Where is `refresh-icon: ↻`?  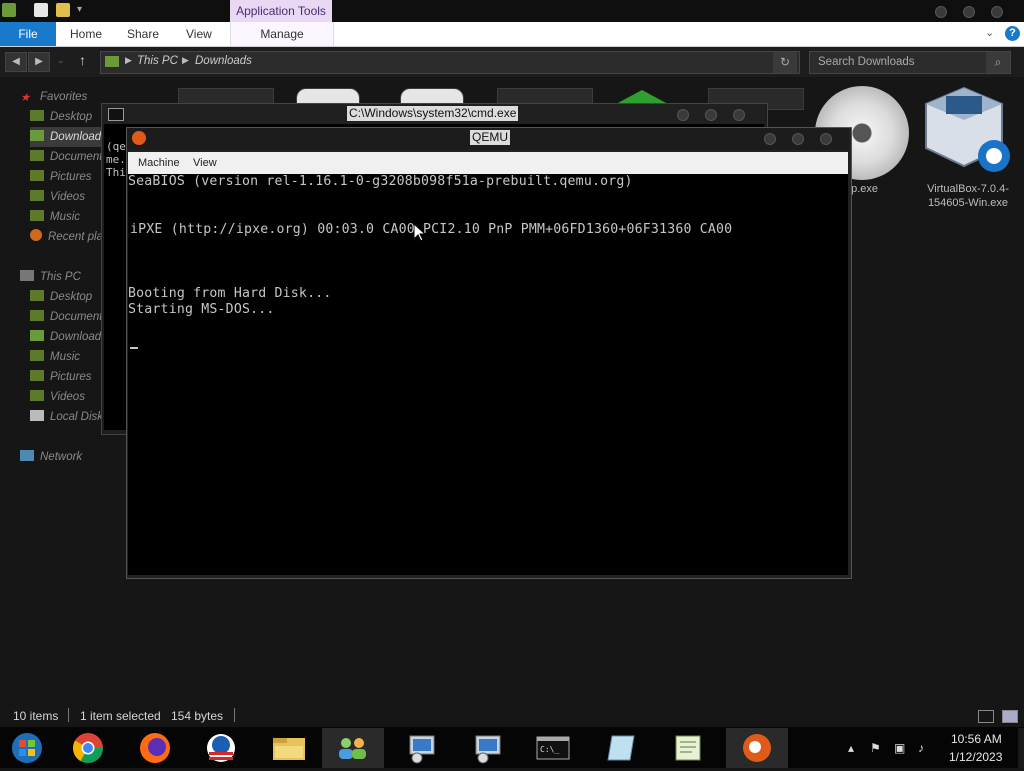 refresh-icon: ↻ is located at coordinates (785, 62).